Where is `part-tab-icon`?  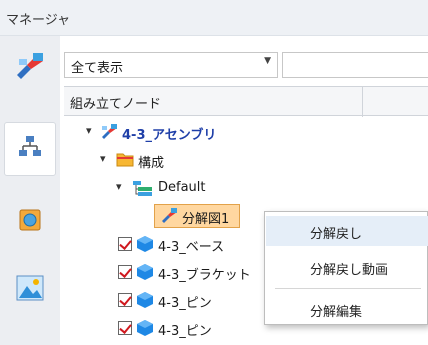 part-tab-icon is located at coordinates (30, 222).